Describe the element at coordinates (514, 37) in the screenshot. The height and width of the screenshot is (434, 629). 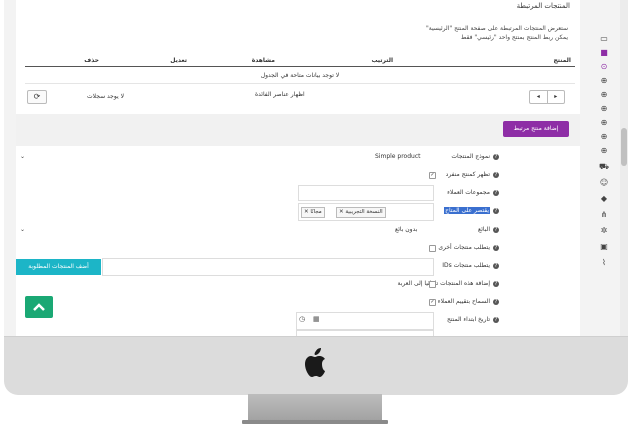
I see `note-line-2: يمكن ربط المنتج بمنتج واحد "رئيسي" فقط` at that location.